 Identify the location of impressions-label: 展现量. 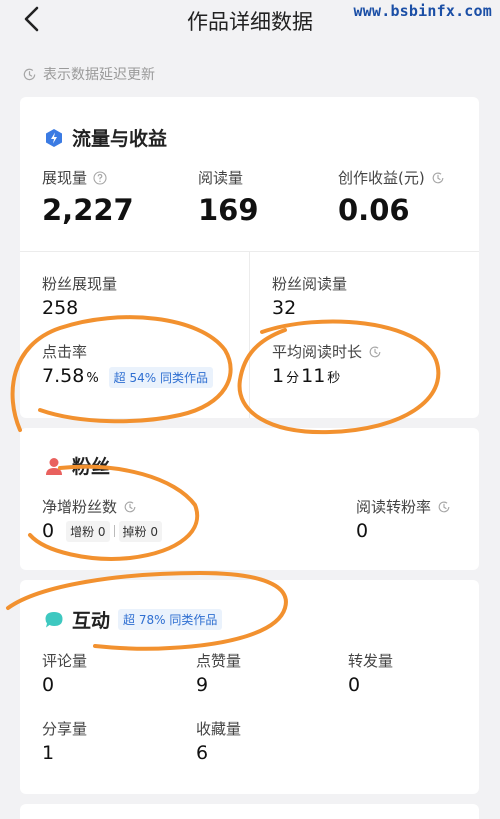
(74, 177).